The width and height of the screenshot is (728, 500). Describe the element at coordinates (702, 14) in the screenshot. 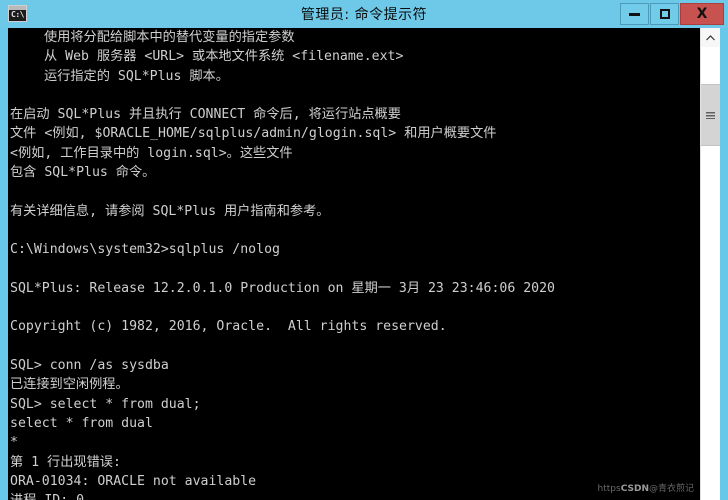

I see `close-button: X` at that location.